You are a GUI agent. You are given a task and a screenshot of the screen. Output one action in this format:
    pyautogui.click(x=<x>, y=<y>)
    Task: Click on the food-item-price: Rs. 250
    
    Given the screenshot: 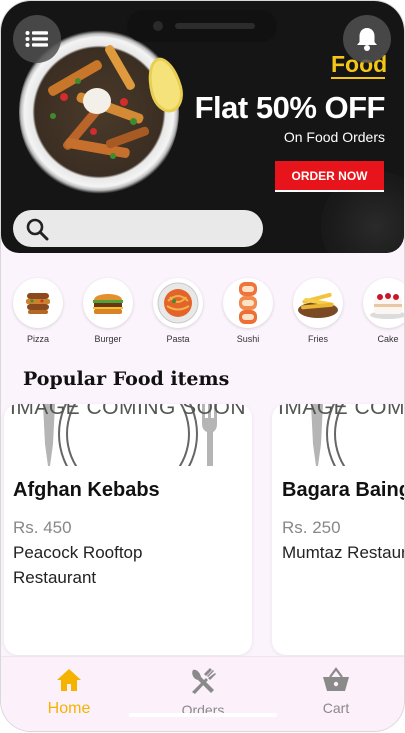 What is the action you would take?
    pyautogui.click(x=311, y=527)
    